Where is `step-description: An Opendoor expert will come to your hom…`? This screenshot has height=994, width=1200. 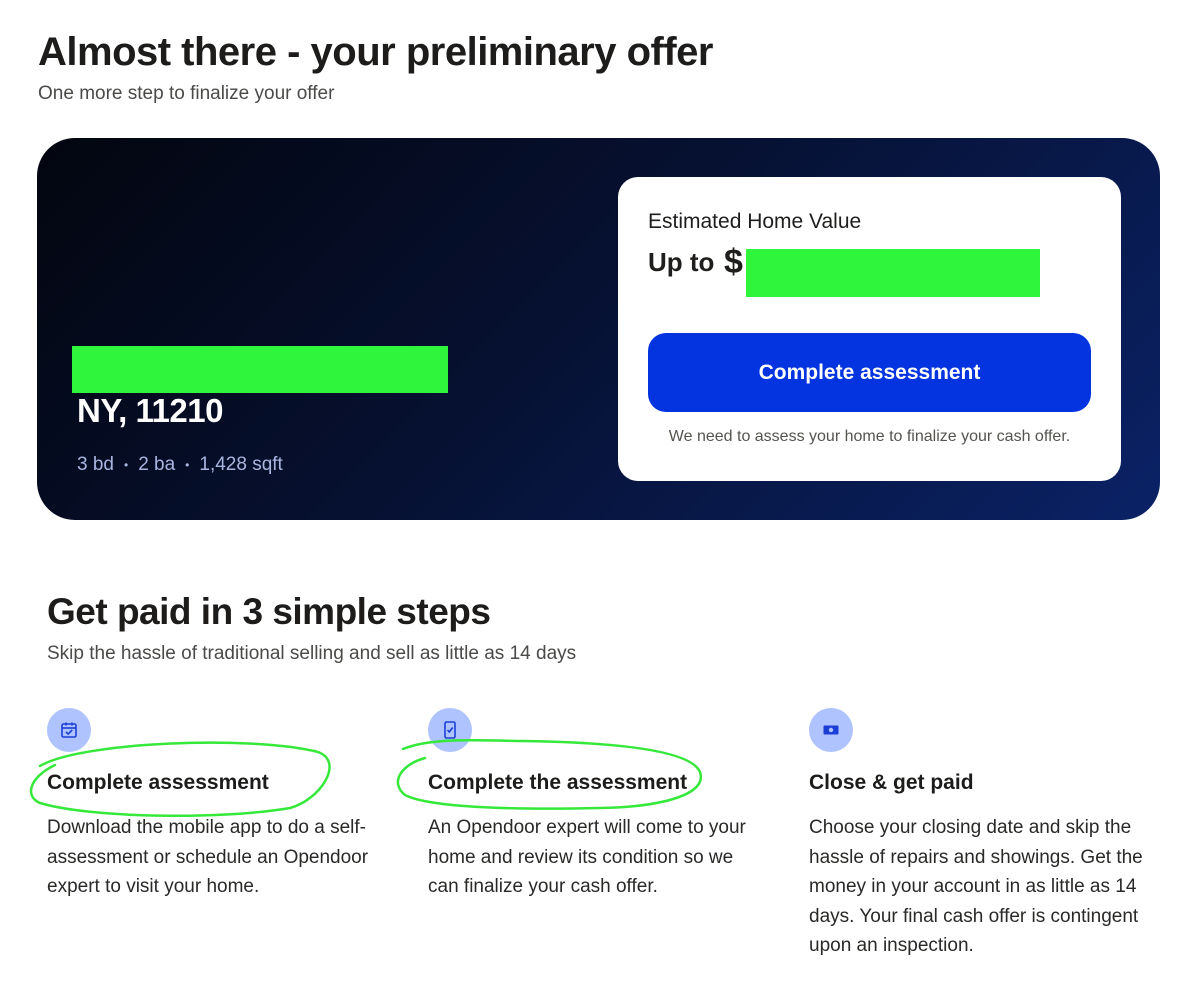
step-description: An Opendoor expert will come to your hom… is located at coordinates (587, 857).